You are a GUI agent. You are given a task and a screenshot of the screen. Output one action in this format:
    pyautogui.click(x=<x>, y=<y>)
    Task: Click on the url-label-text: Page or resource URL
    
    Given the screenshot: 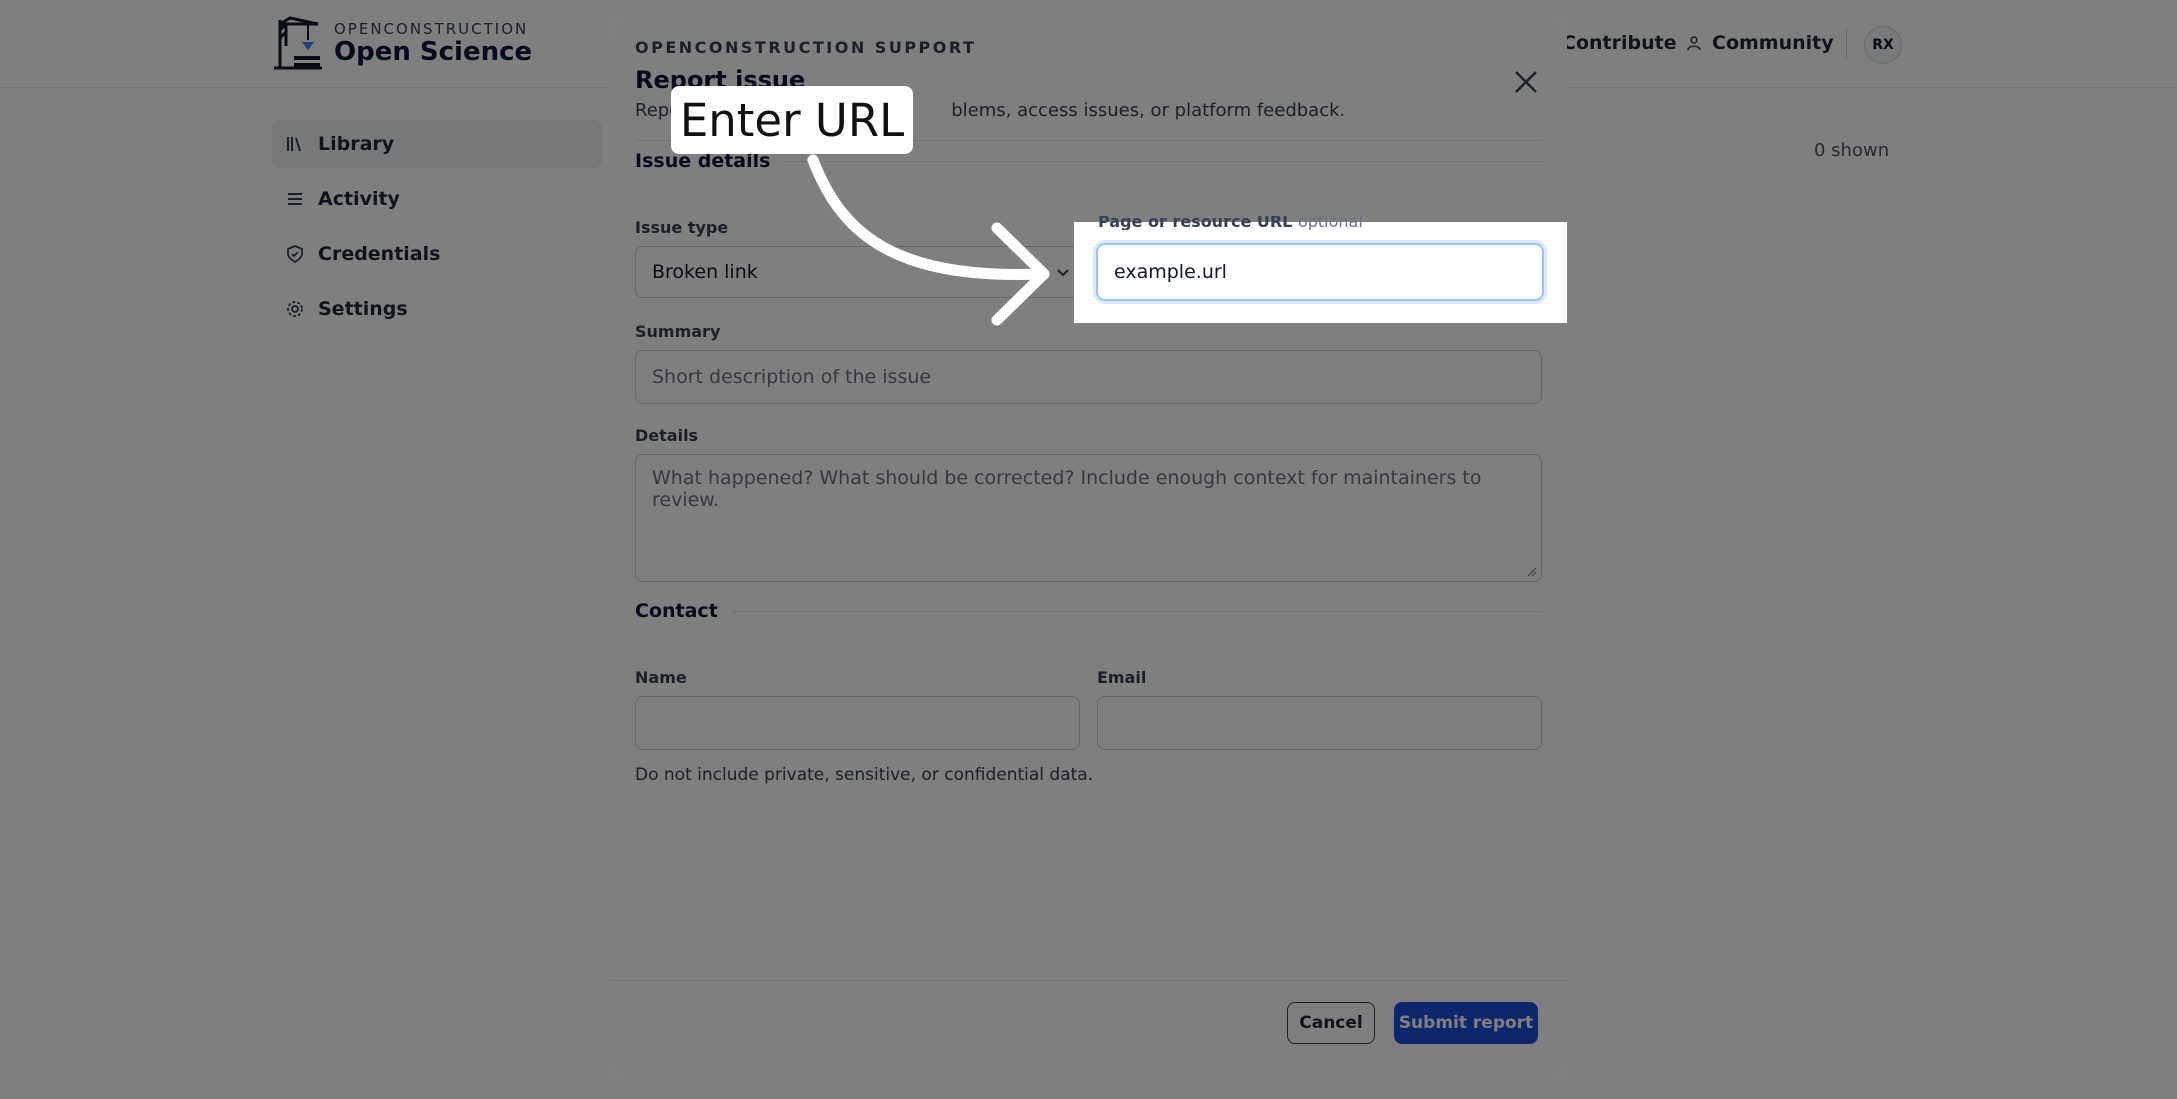 What is the action you would take?
    pyautogui.click(x=1195, y=223)
    